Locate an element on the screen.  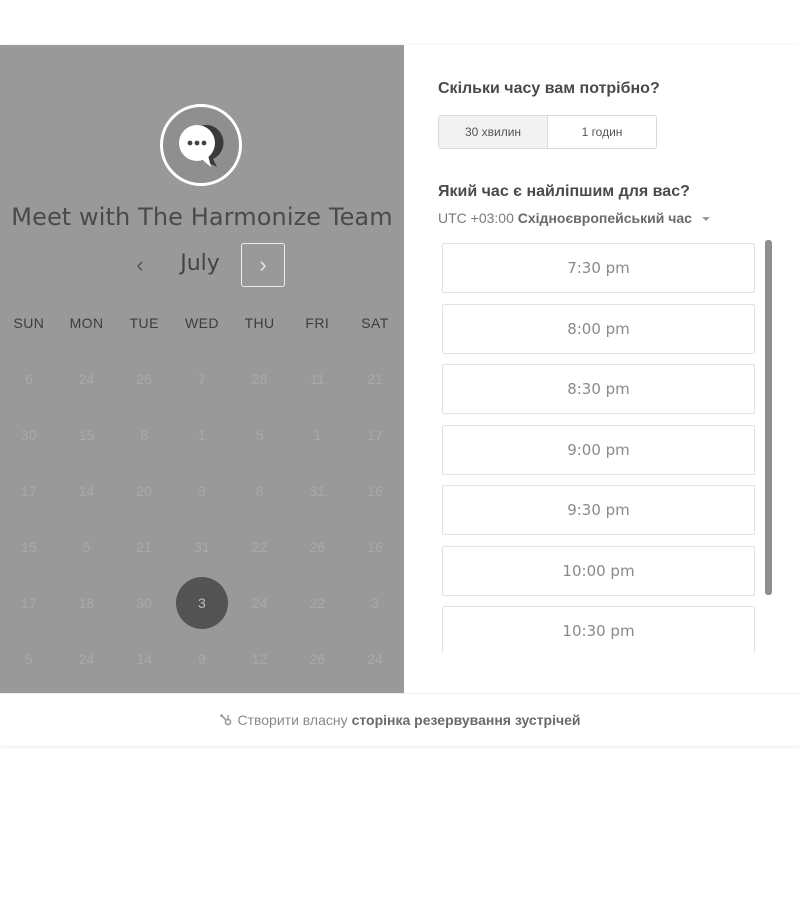
calendar-week-row: 17 14 20 3 8 31 16 is located at coordinates (202, 491).